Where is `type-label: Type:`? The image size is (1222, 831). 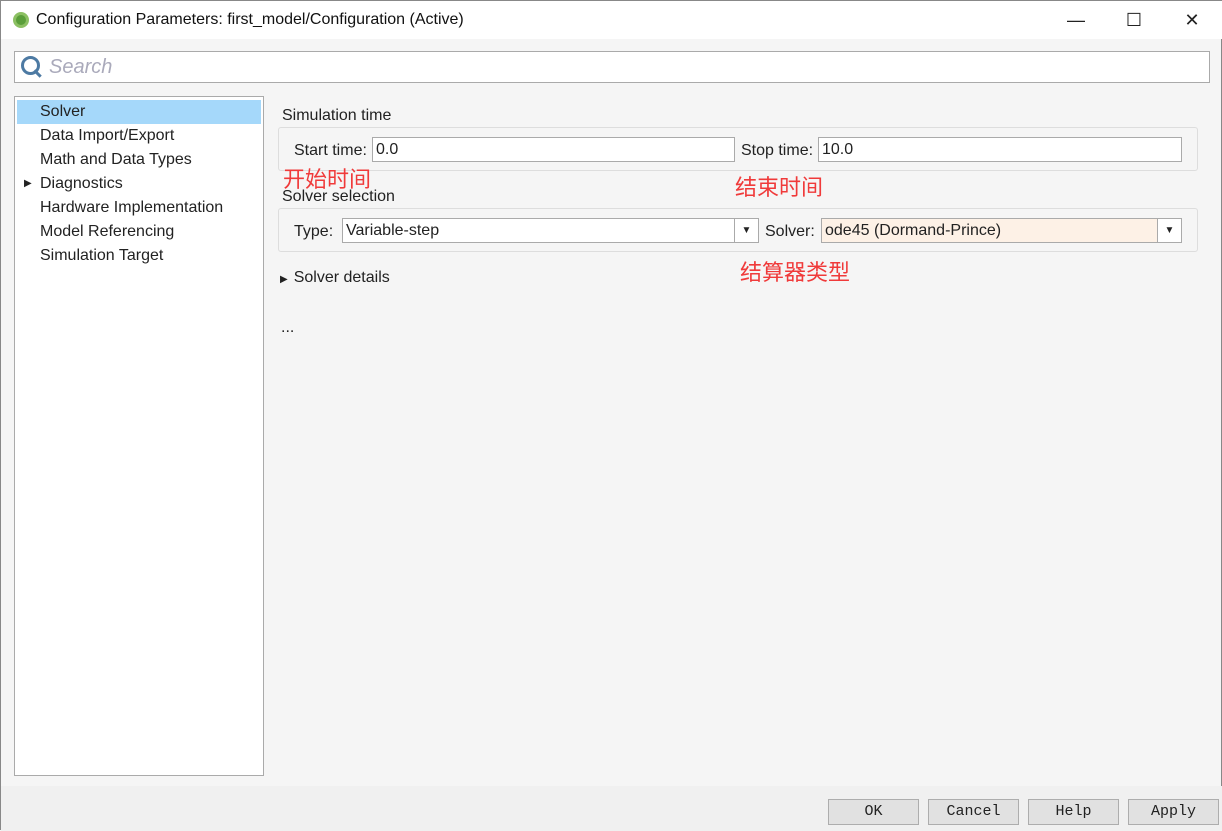 type-label: Type: is located at coordinates (314, 231).